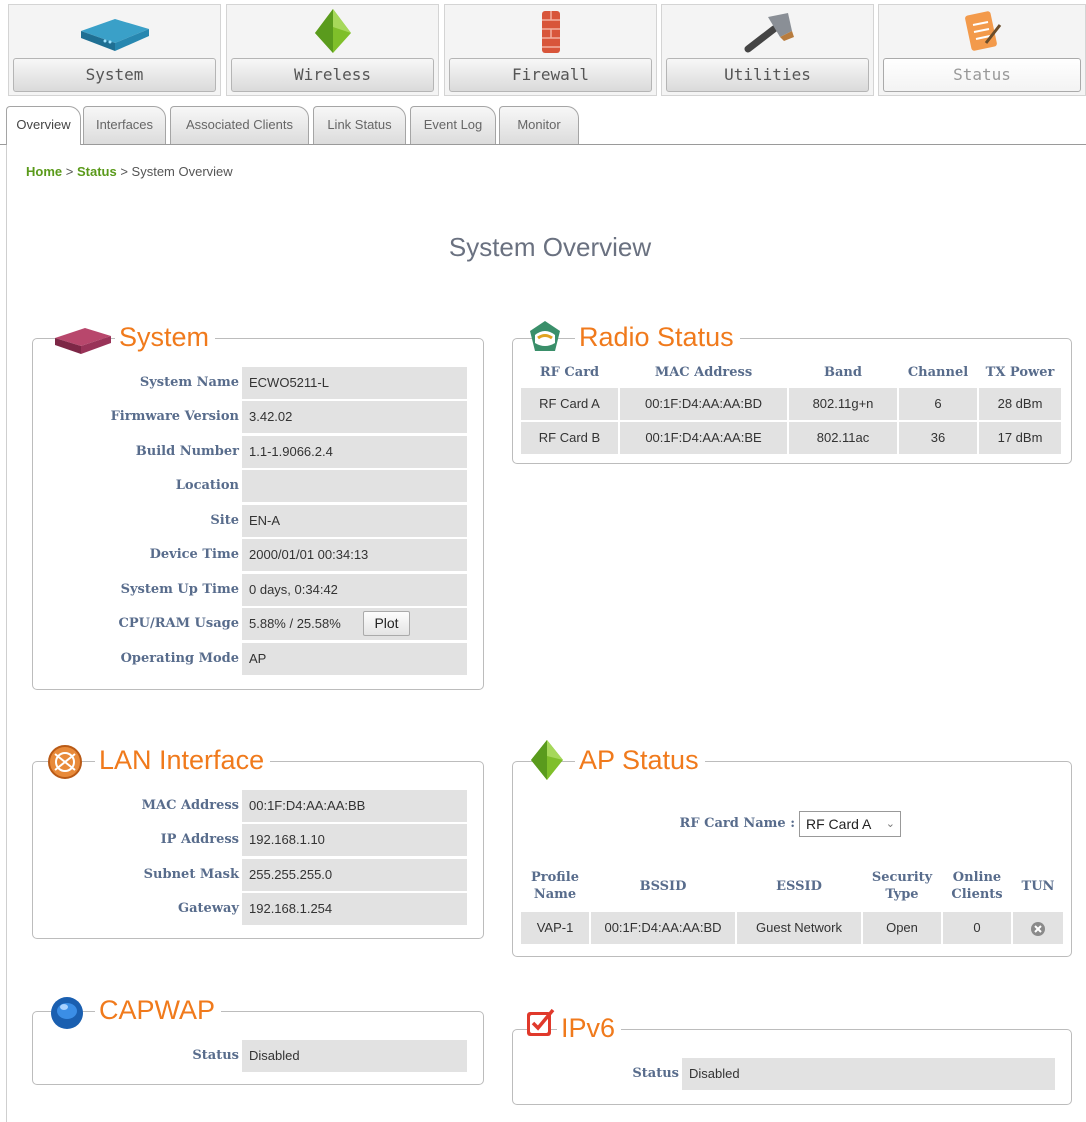 This screenshot has height=1122, width=1086. Describe the element at coordinates (977, 894) in the screenshot. I see `column-header-line: Clients` at that location.